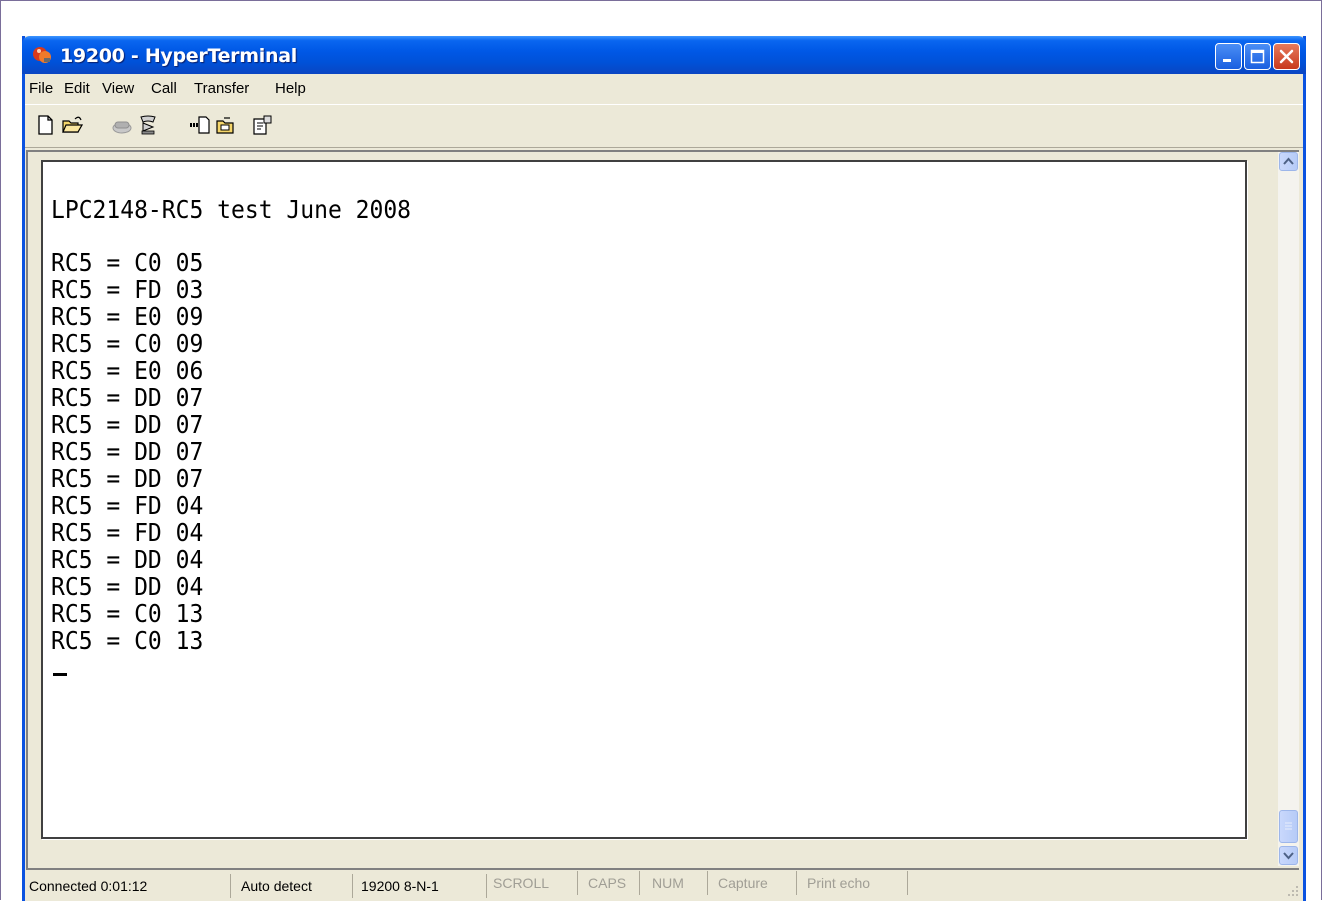 The height and width of the screenshot is (901, 1322). I want to click on scroll-down-button, so click(1288, 855).